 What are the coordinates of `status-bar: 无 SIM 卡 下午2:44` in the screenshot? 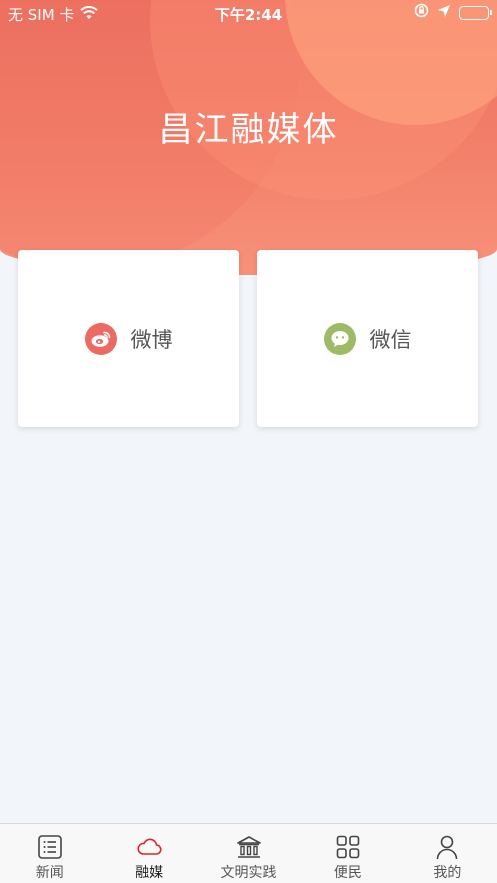 It's located at (248, 13).